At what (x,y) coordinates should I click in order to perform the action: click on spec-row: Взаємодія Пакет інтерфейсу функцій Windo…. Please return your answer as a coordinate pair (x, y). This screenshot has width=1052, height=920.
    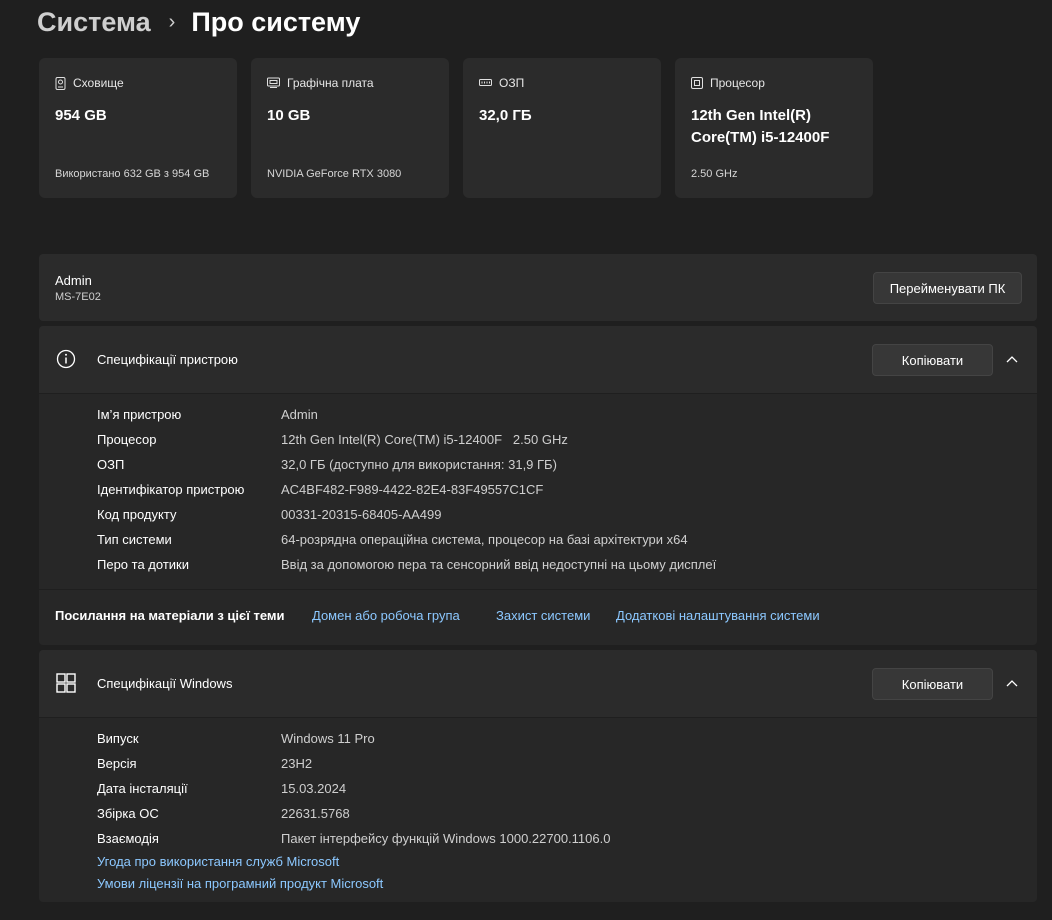
    Looking at the image, I should click on (353, 838).